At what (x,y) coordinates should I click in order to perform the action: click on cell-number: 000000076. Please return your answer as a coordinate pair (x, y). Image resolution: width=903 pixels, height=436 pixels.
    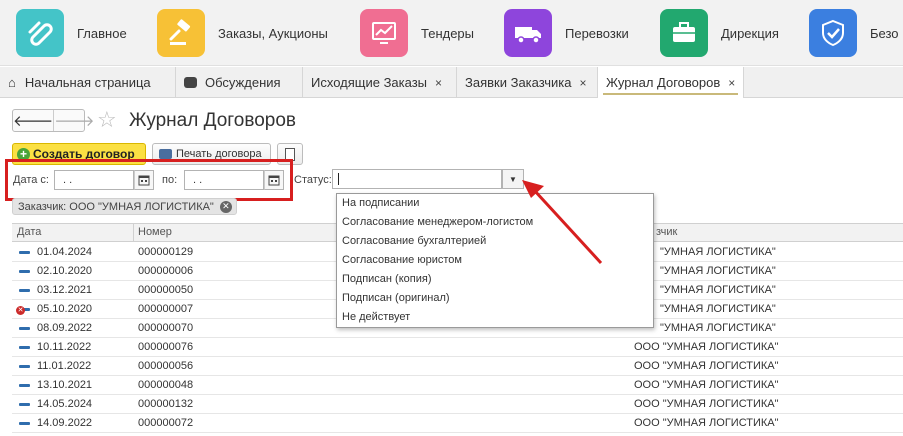
    Looking at the image, I should click on (166, 347).